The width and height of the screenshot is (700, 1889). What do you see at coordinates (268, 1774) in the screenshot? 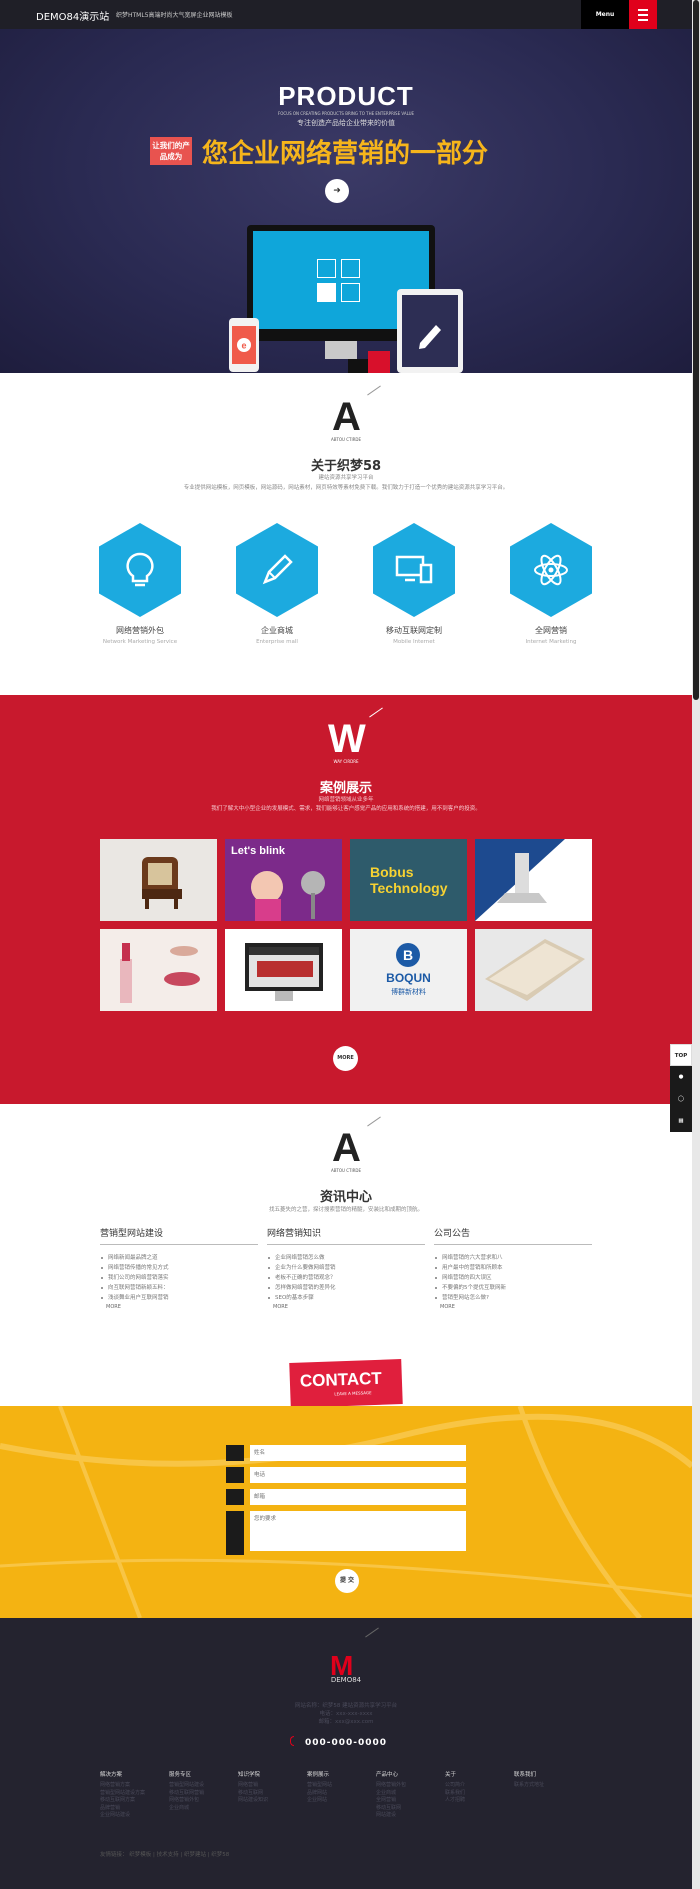
I see `footer-col-heading: 知识学院` at bounding box center [268, 1774].